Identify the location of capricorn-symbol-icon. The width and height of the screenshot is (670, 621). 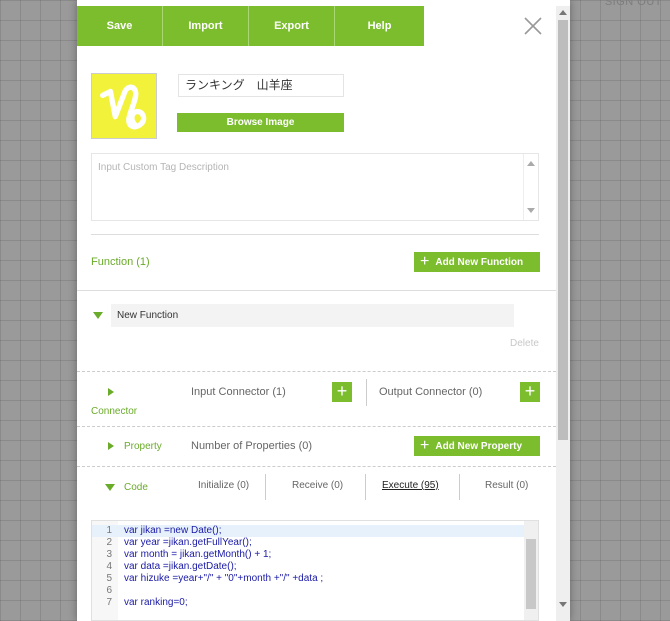
(123, 107).